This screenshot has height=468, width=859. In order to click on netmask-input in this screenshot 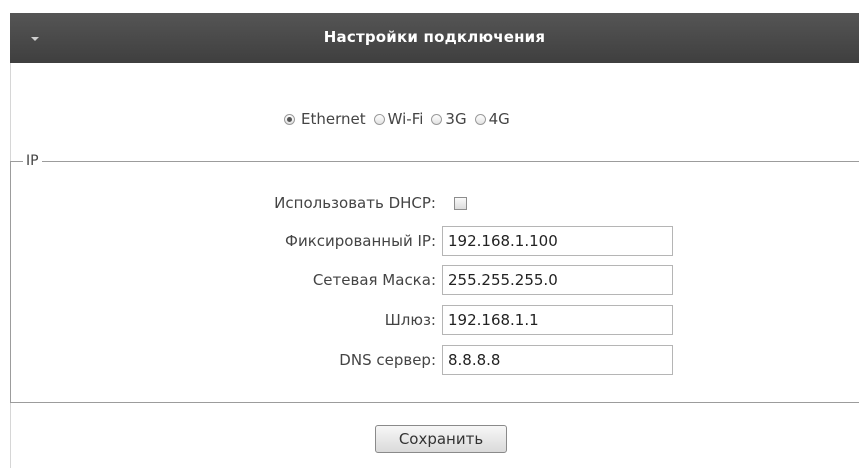, I will do `click(557, 280)`.